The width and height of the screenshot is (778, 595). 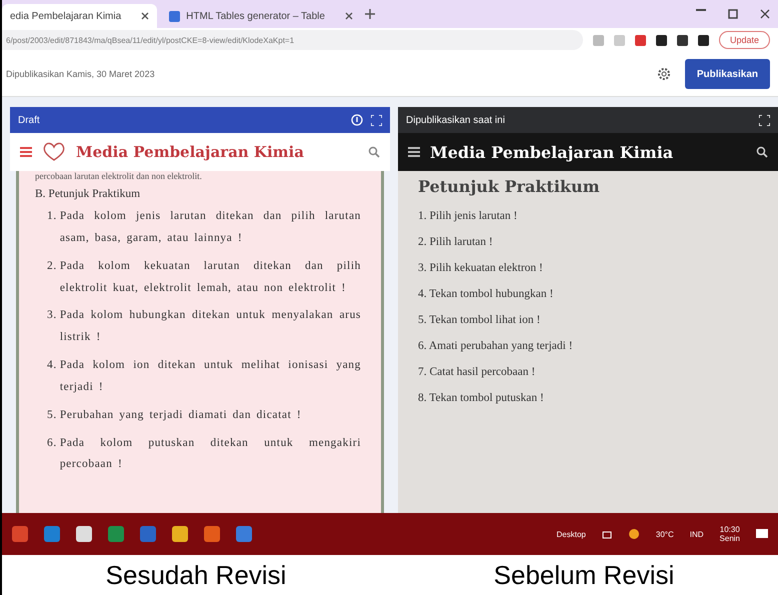 What do you see at coordinates (727, 74) in the screenshot?
I see `publish-button: Publikasikan` at bounding box center [727, 74].